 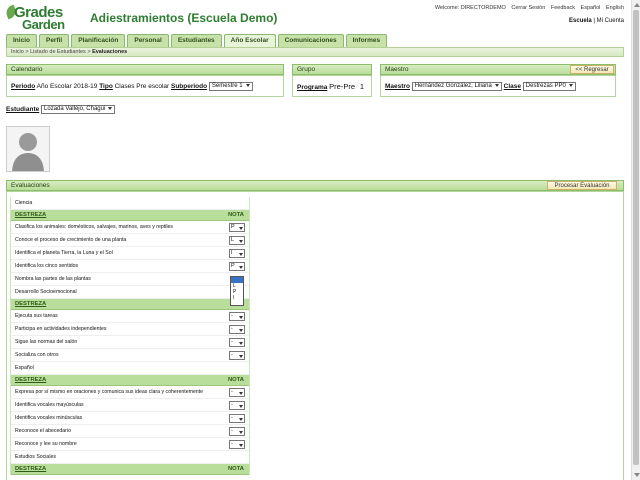 What do you see at coordinates (130, 266) in the screenshot?
I see `table-row: Identifica los cinco sentidos P` at bounding box center [130, 266].